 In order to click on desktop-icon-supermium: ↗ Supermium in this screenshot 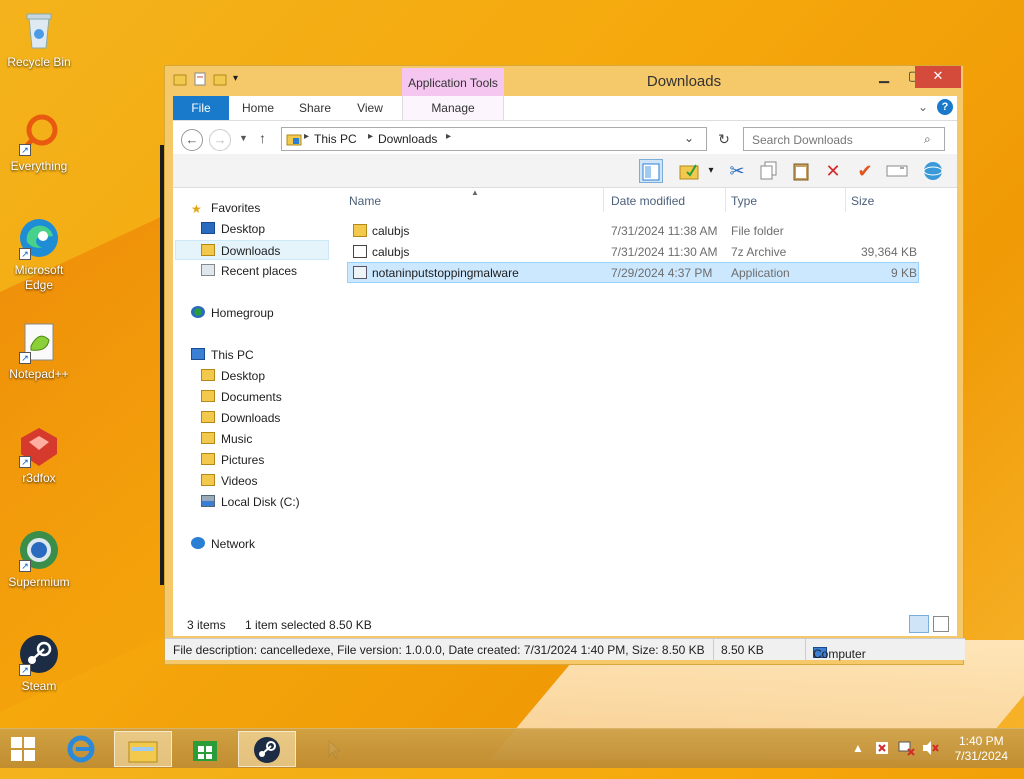, I will do `click(39, 559)`.